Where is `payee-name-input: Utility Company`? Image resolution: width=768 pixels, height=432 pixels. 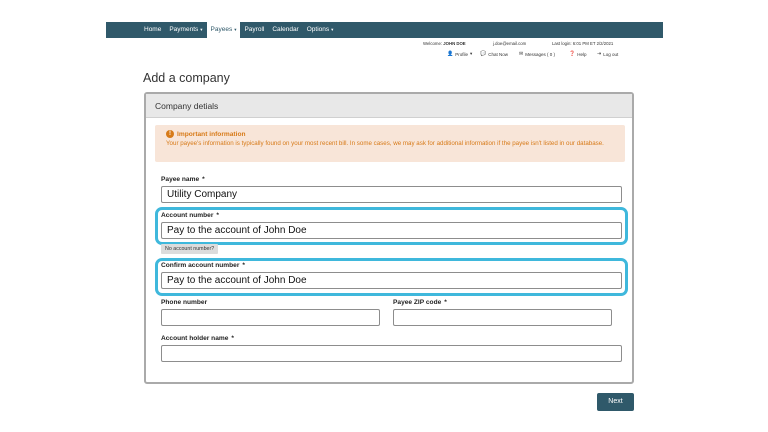
payee-name-input: Utility Company is located at coordinates (391, 194).